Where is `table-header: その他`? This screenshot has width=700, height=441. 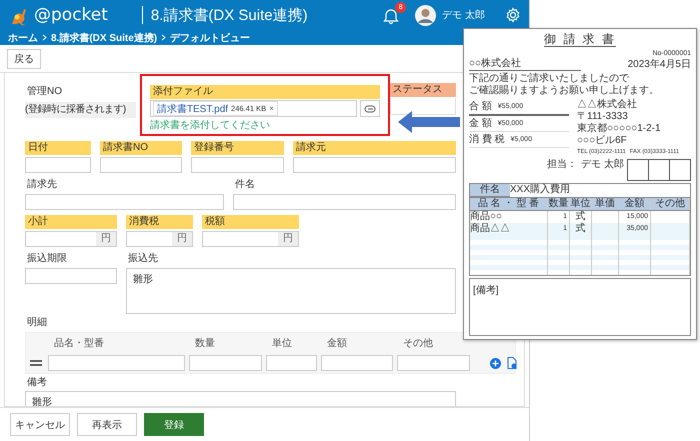
table-header: その他 is located at coordinates (670, 204).